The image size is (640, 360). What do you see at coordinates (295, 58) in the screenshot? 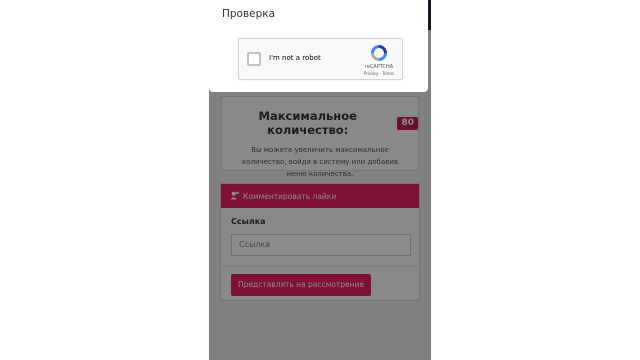
I see `recaptcha-label: I'm not a robot` at bounding box center [295, 58].